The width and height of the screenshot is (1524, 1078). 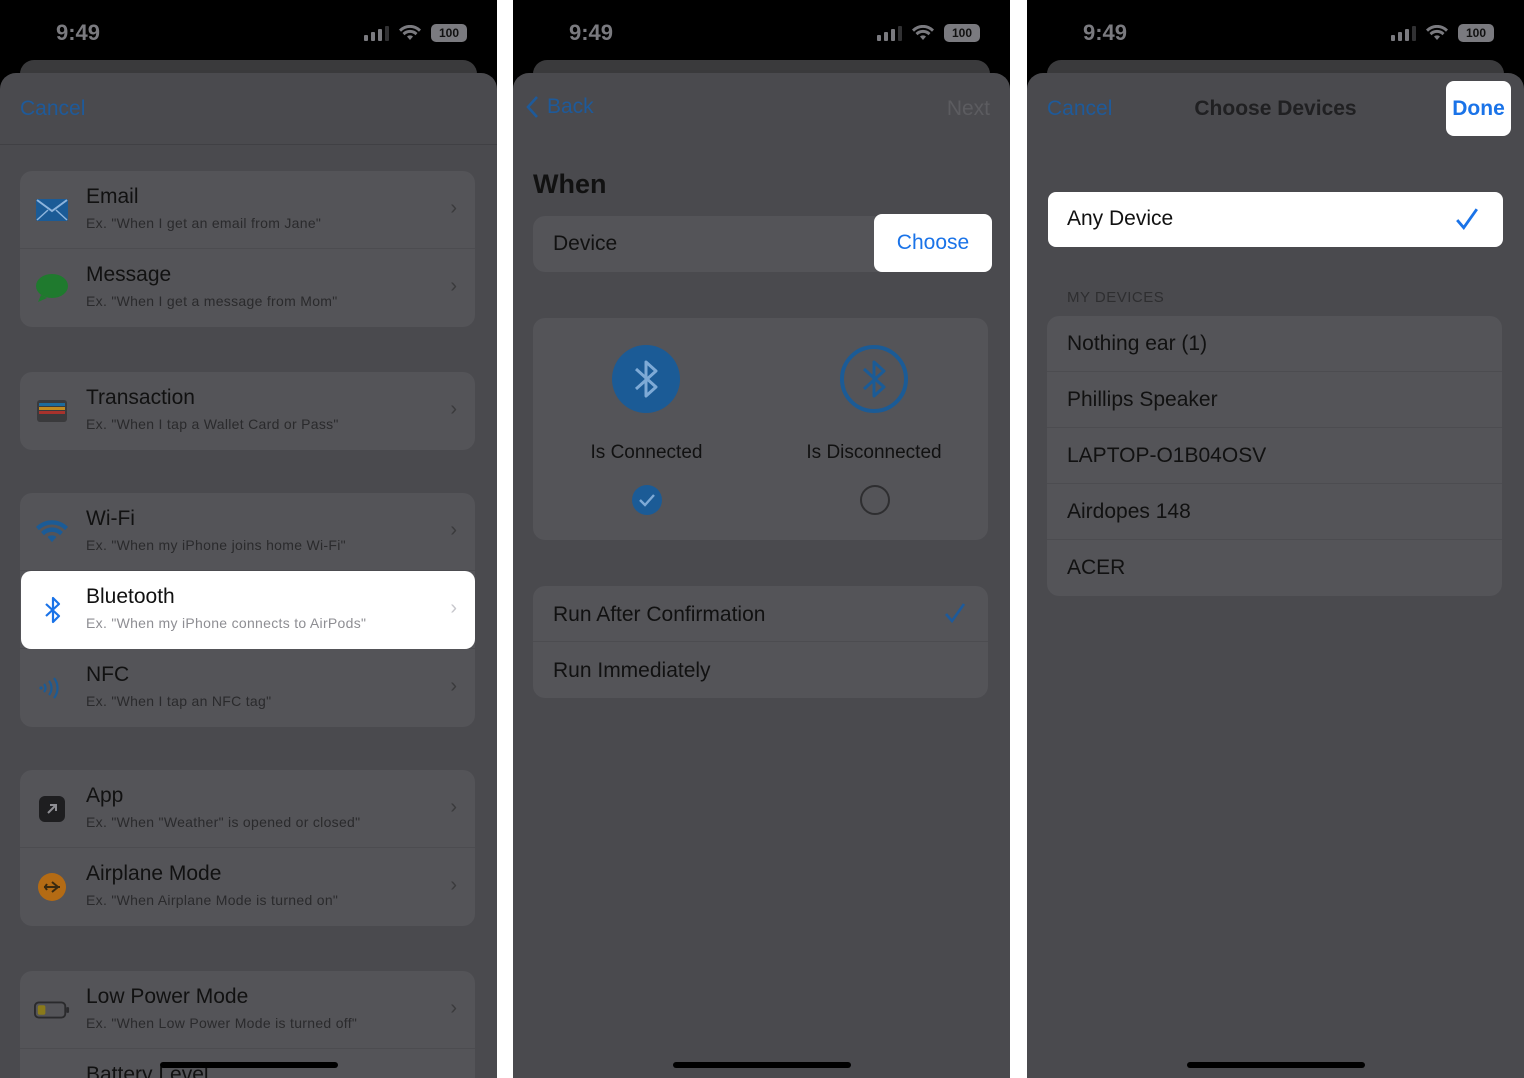 What do you see at coordinates (110, 518) in the screenshot?
I see `row-title: Wi-Fi` at bounding box center [110, 518].